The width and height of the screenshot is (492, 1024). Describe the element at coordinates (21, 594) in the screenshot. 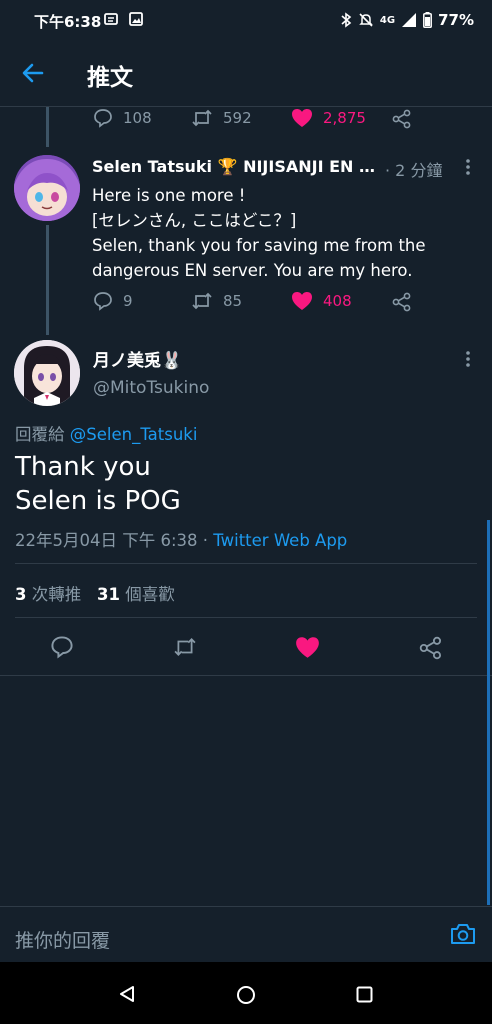

I see `retweet-stat-count: 3` at that location.